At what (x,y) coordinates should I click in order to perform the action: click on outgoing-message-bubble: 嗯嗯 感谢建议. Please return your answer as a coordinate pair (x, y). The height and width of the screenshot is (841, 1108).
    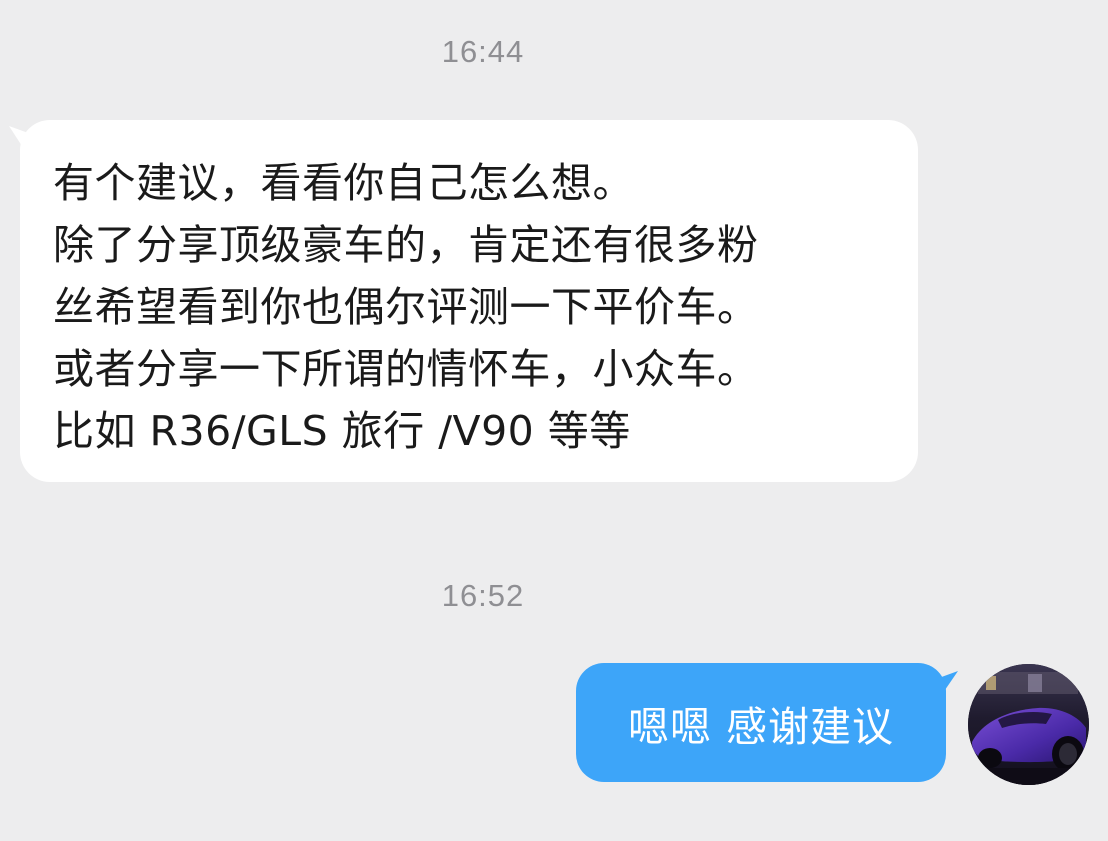
    Looking at the image, I should click on (761, 722).